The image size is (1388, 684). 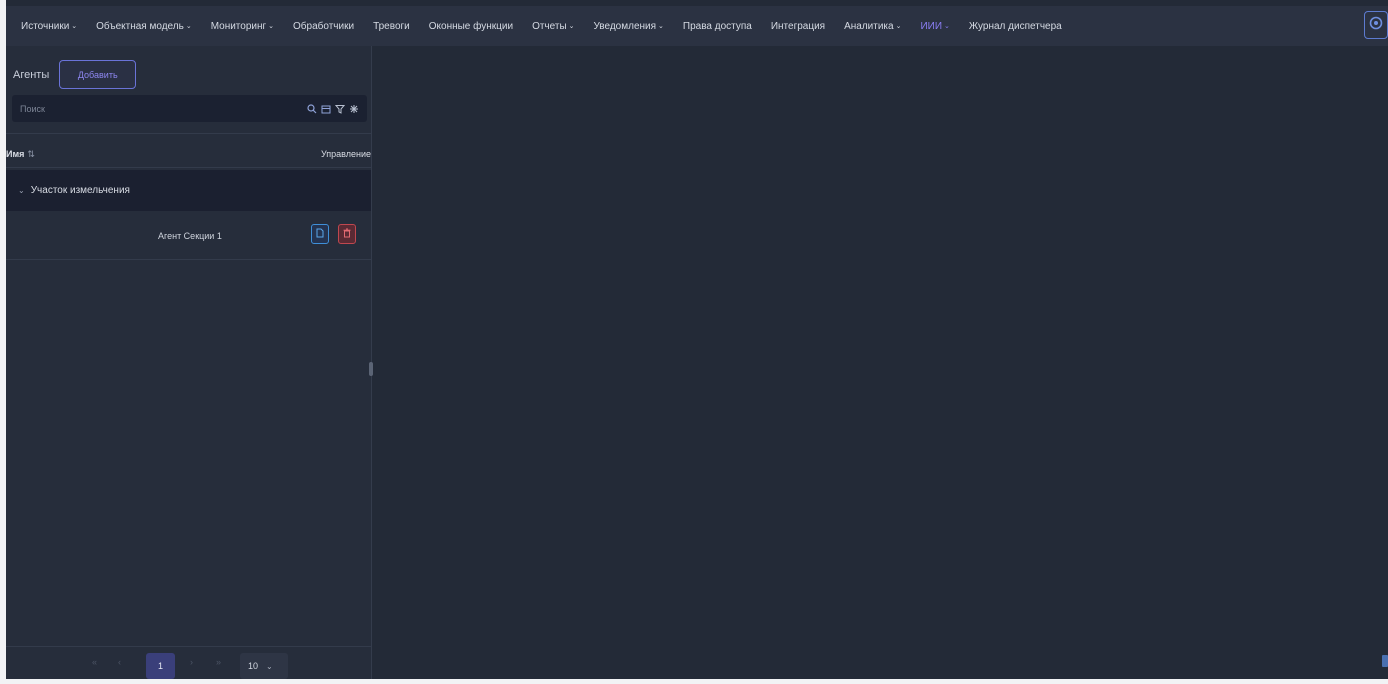 I want to click on column-header-control: Управление, so click(x=345, y=154).